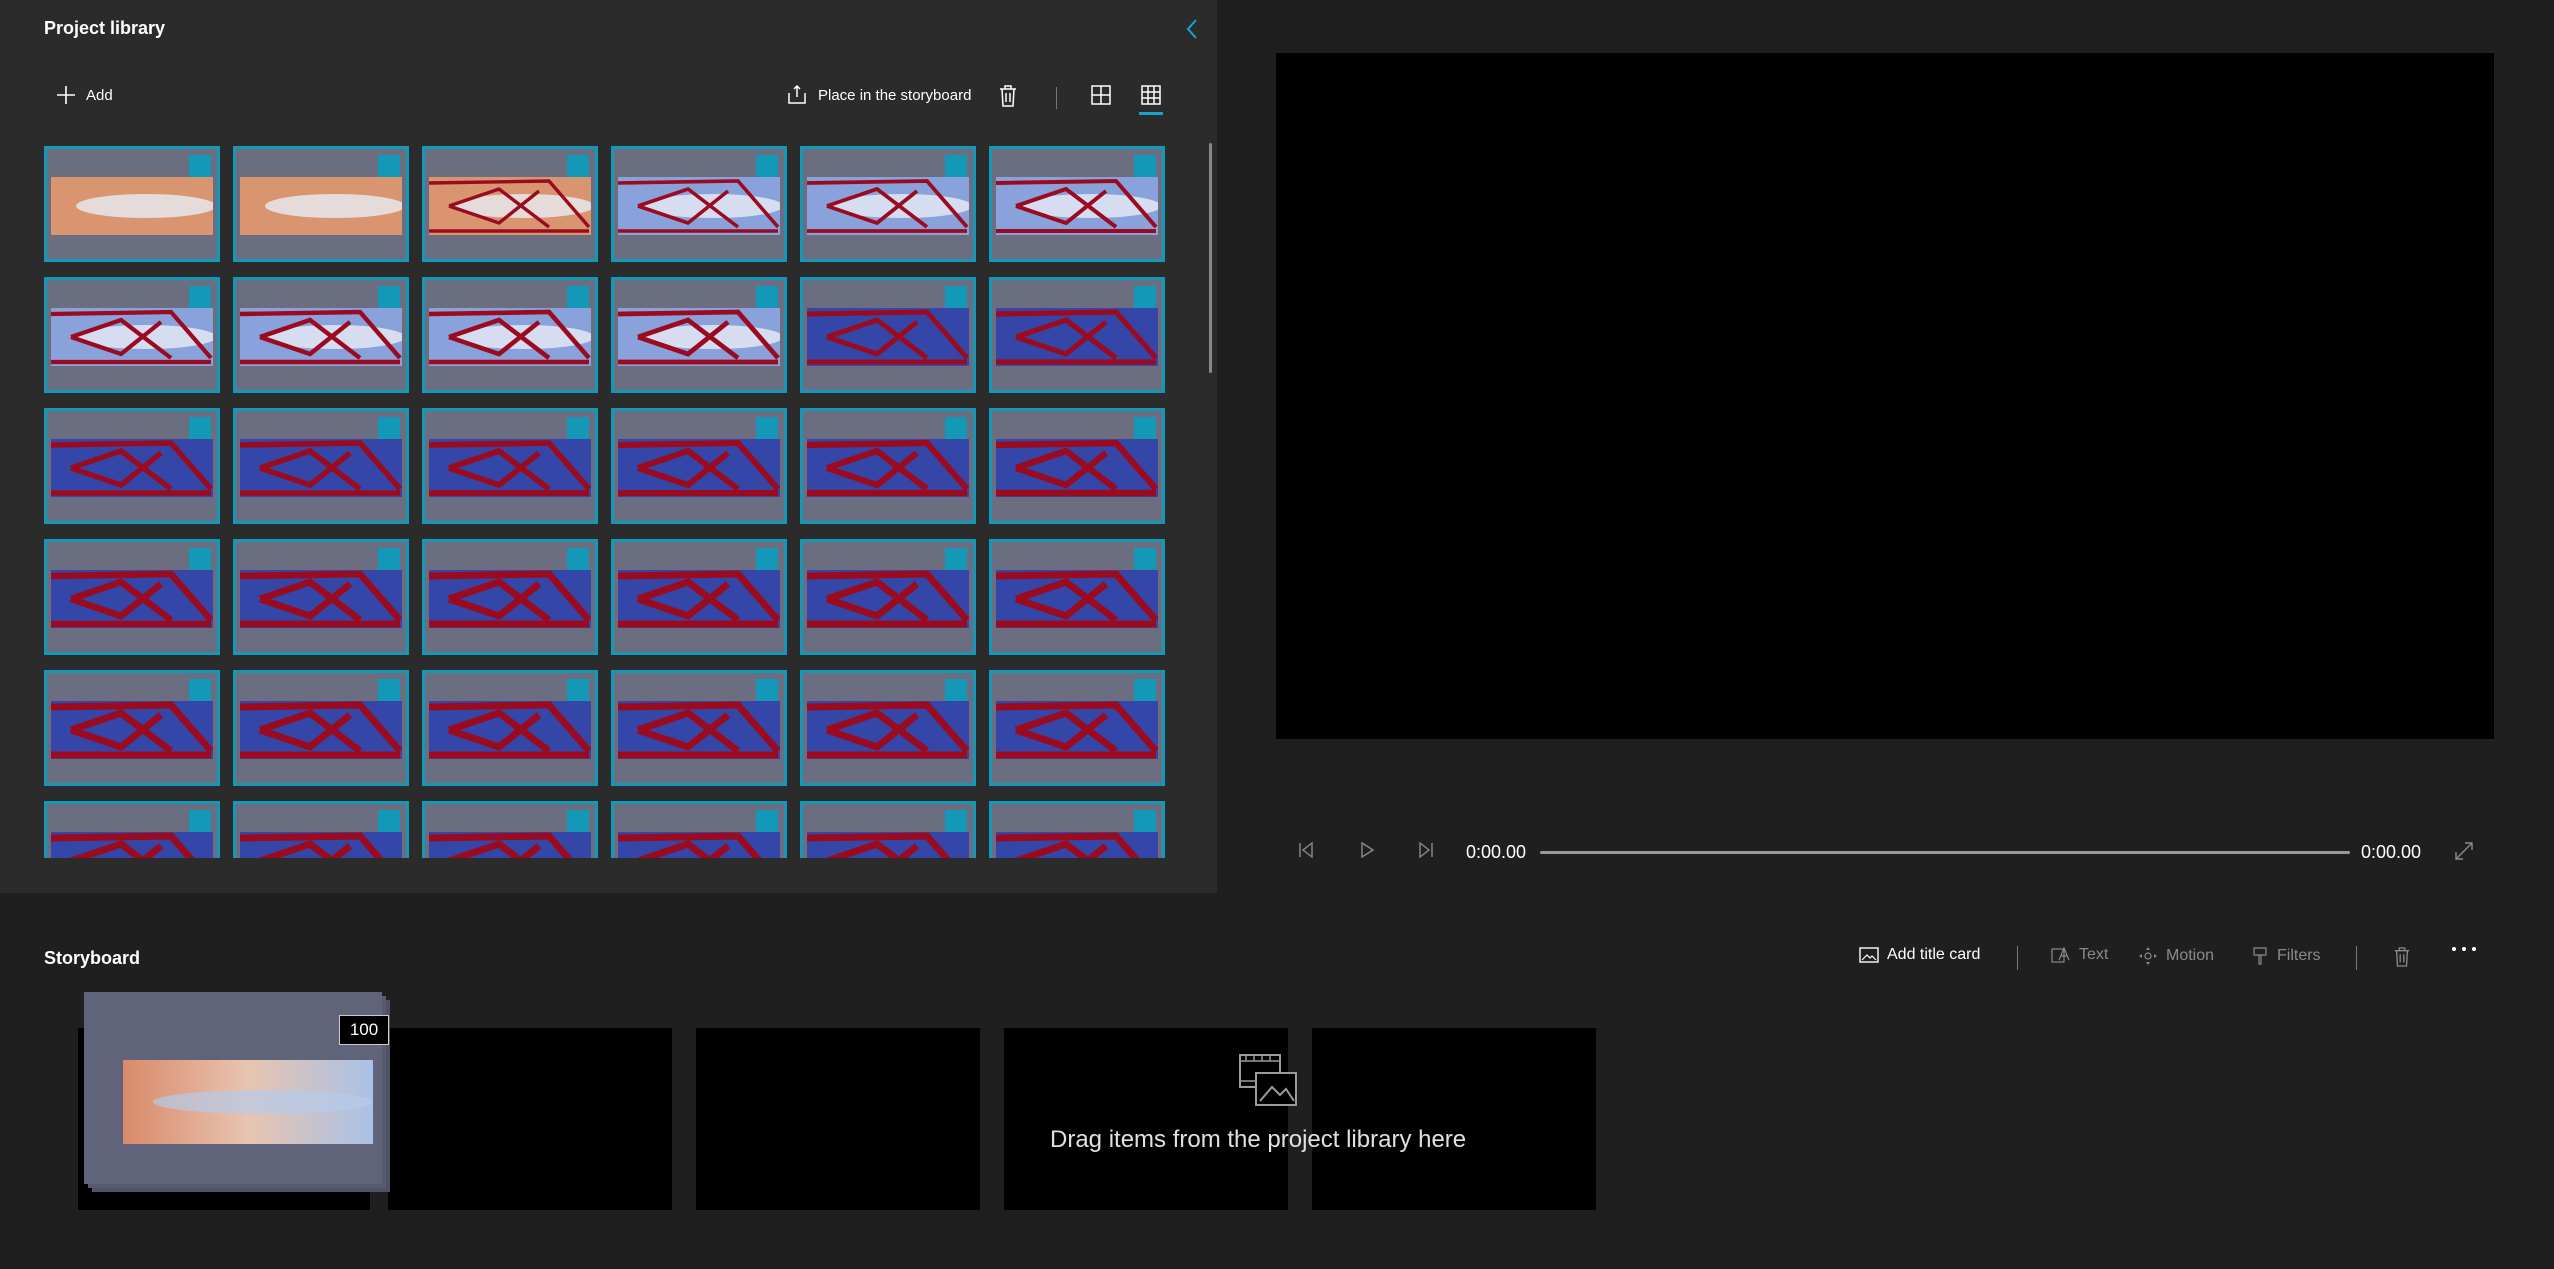  I want to click on add-title-card-button: Add title card, so click(1919, 955).